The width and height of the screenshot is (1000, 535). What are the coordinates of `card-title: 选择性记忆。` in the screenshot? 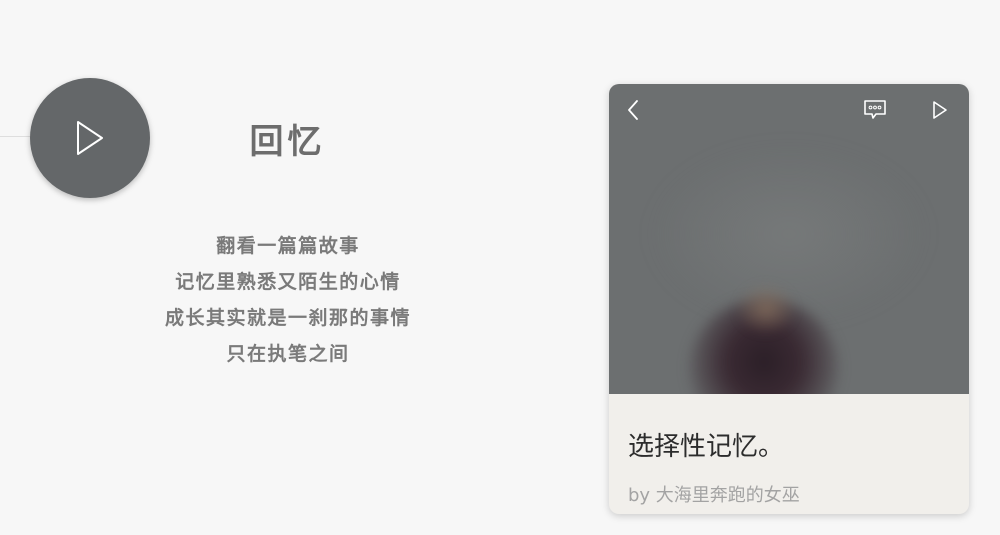 It's located at (706, 447).